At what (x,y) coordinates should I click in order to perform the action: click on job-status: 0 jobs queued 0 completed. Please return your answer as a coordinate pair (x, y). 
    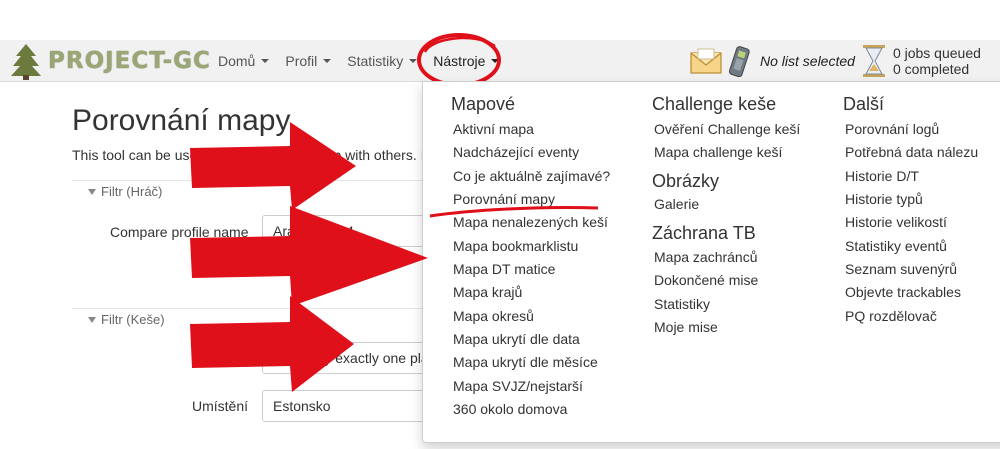
    Looking at the image, I should click on (937, 61).